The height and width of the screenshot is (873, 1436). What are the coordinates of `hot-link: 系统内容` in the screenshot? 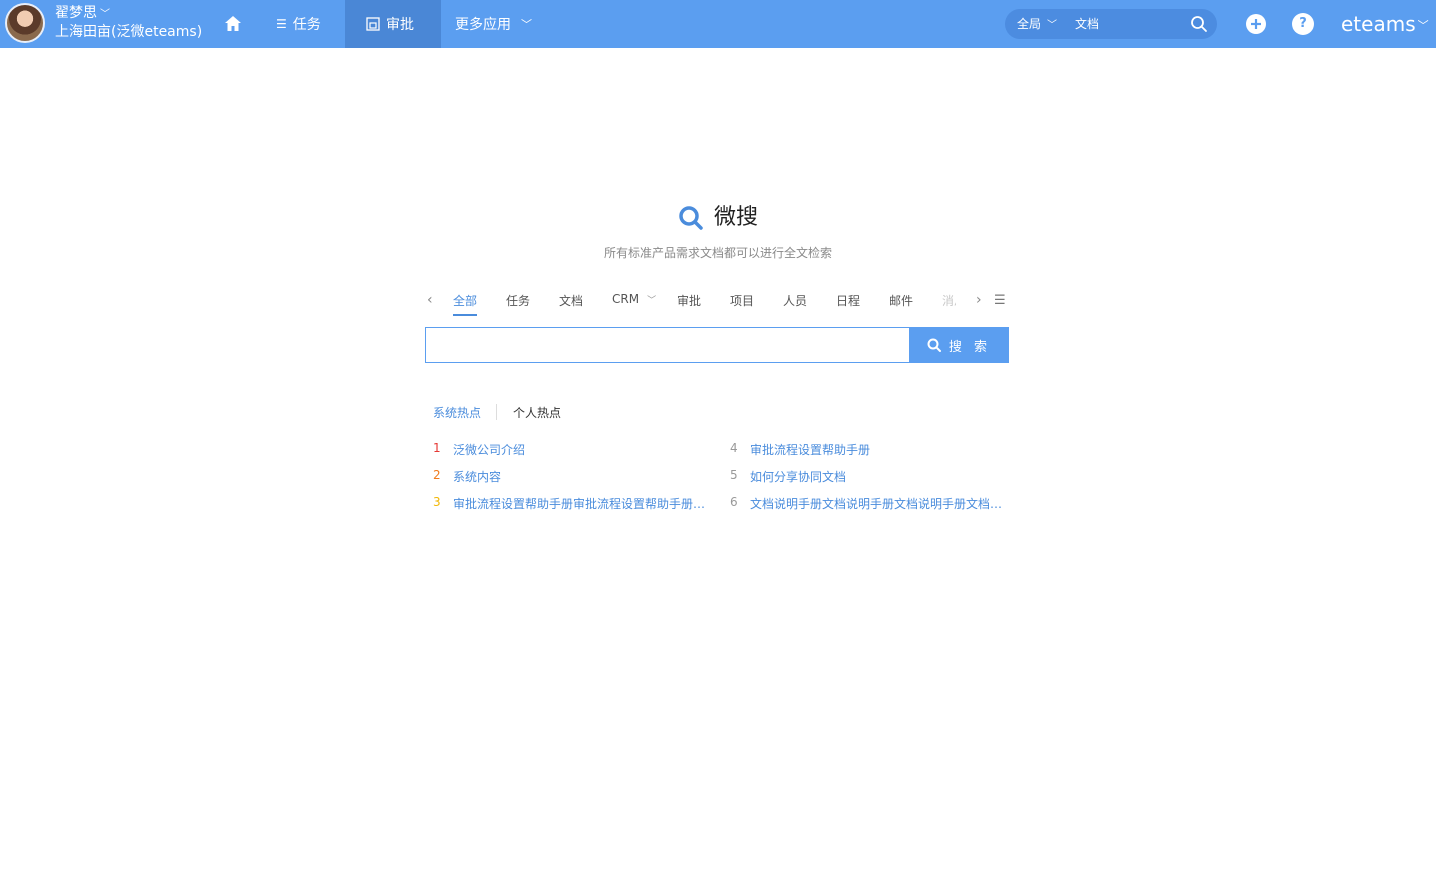 It's located at (477, 476).